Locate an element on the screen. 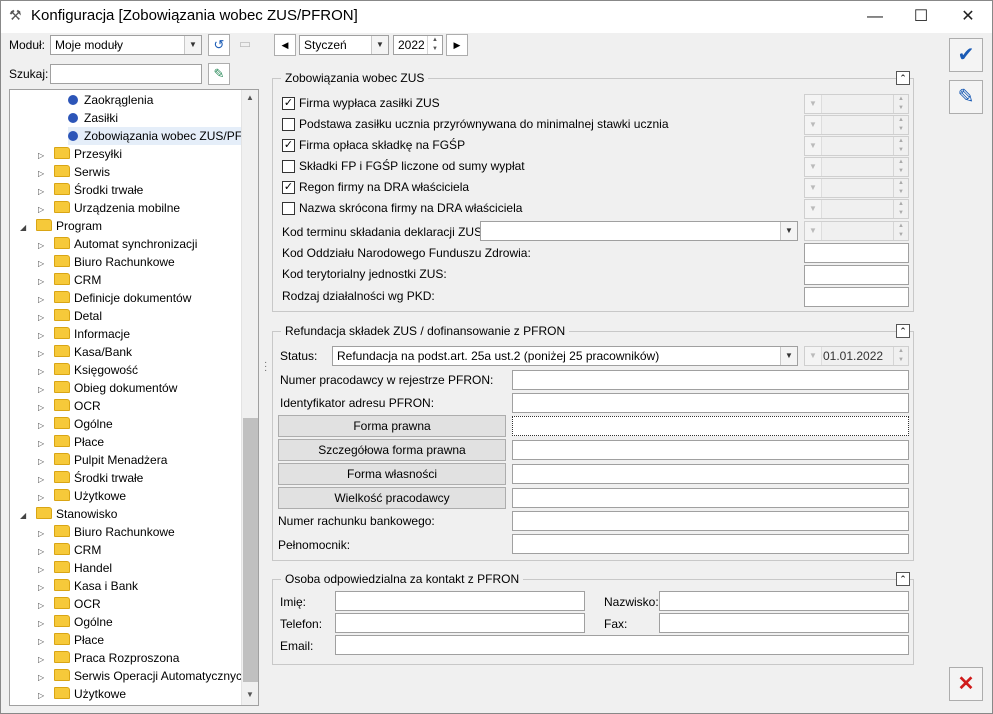  kod-nfz-input is located at coordinates (856, 253).